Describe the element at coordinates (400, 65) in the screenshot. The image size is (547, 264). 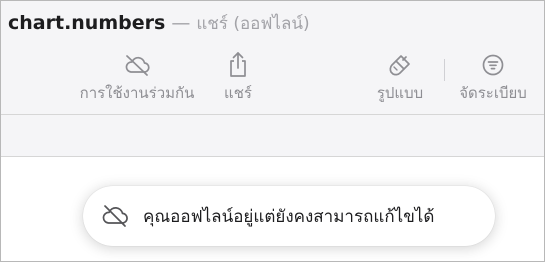
I see `paintbrush-icon` at that location.